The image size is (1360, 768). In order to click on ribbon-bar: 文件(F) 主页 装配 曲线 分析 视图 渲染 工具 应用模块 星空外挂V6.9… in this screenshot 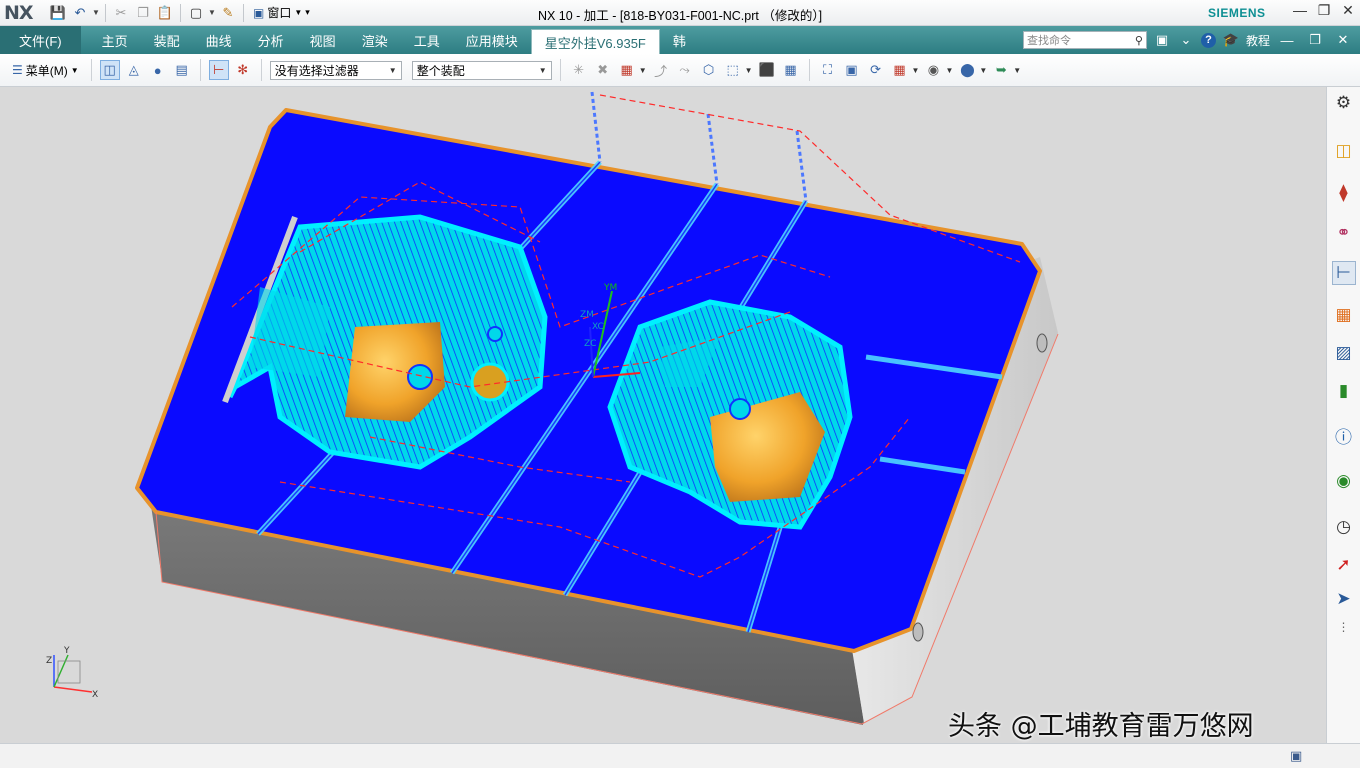, I will do `click(680, 40)`.